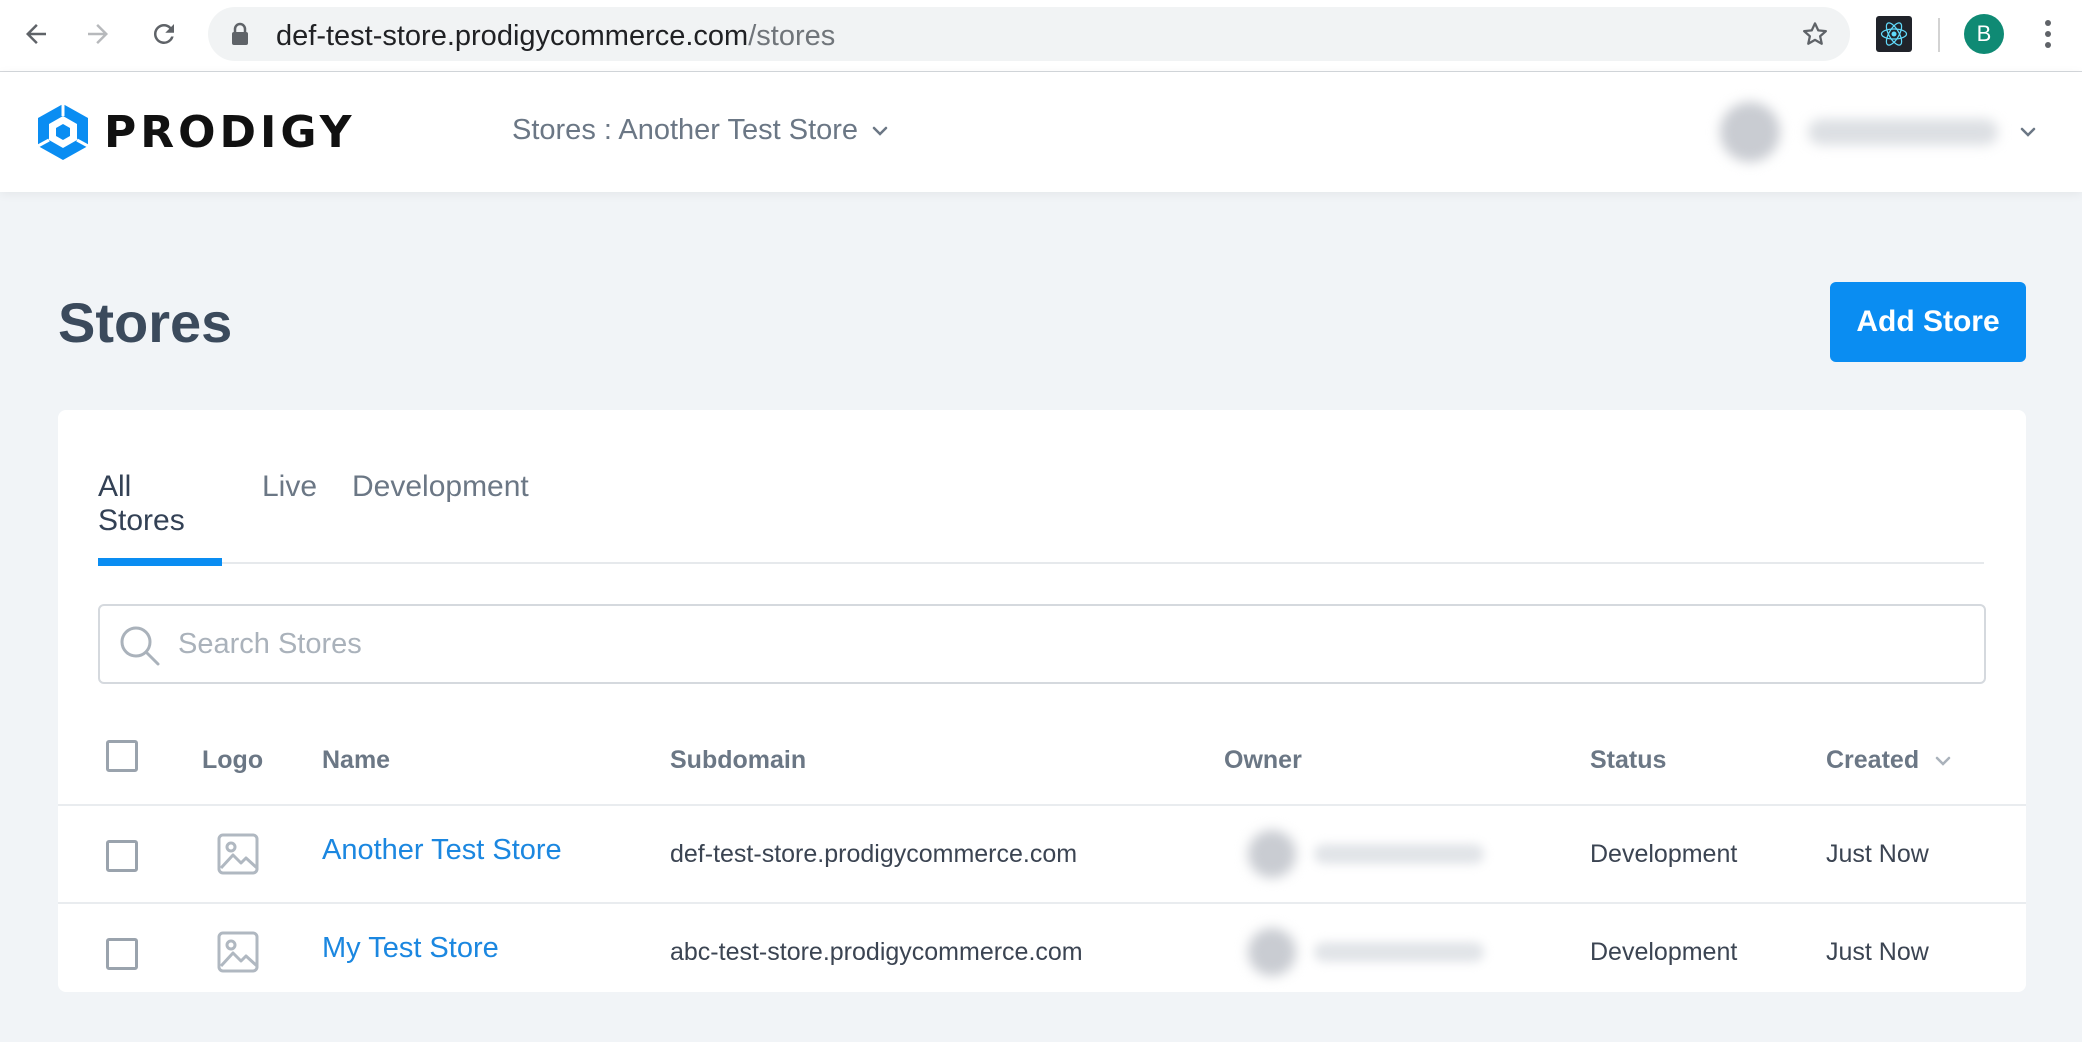 The height and width of the screenshot is (1042, 2082). I want to click on reload-icon, so click(164, 34).